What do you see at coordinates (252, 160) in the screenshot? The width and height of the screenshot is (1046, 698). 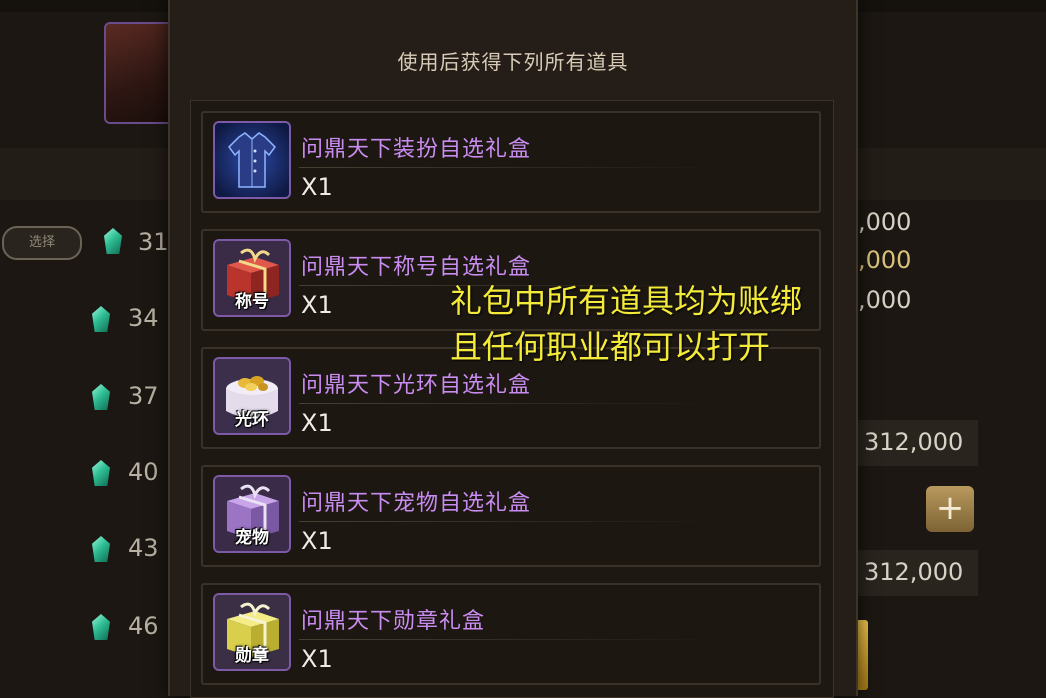 I see `costume-shirt-icon` at bounding box center [252, 160].